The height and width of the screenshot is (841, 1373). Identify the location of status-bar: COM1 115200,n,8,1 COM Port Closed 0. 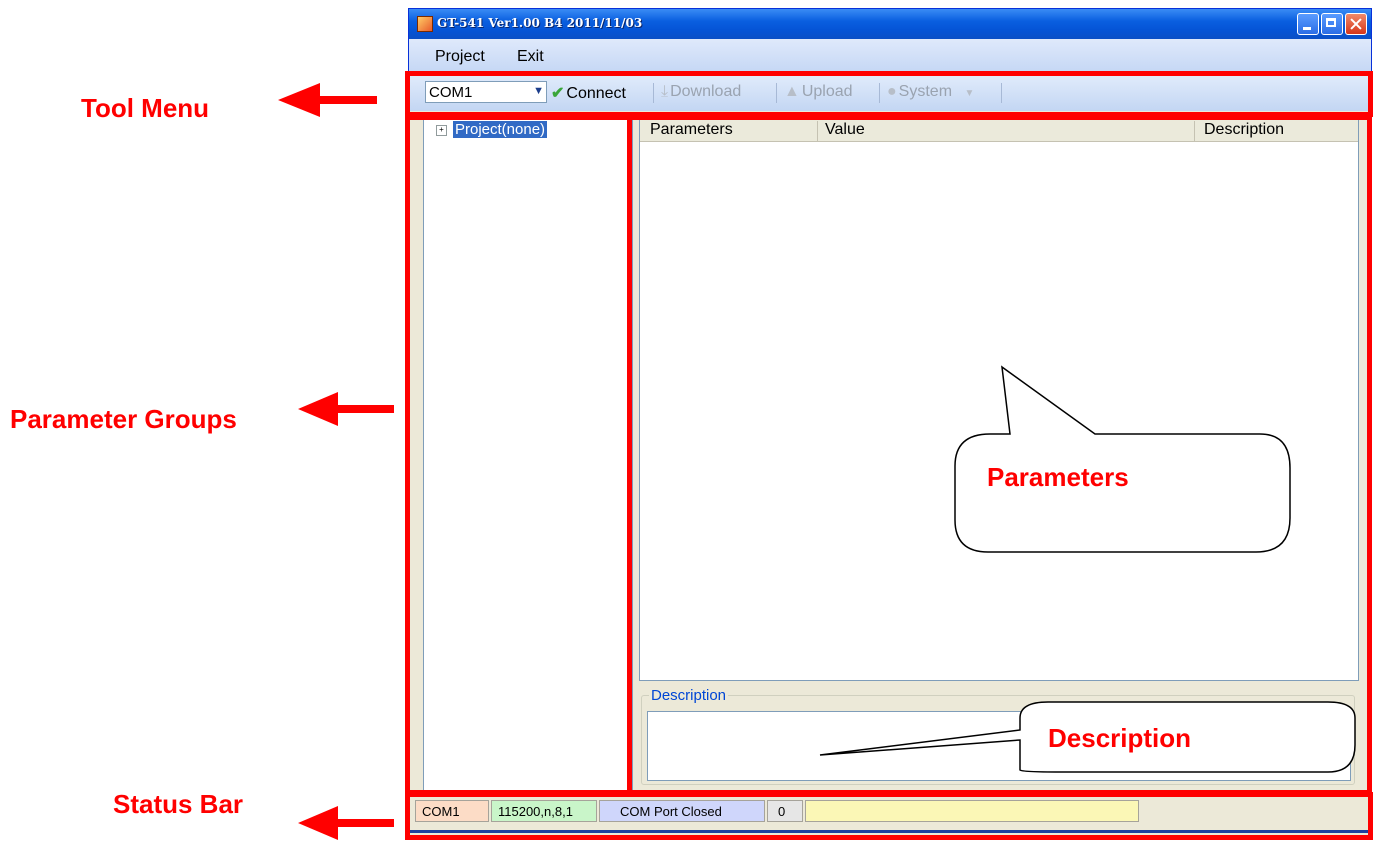
(890, 810).